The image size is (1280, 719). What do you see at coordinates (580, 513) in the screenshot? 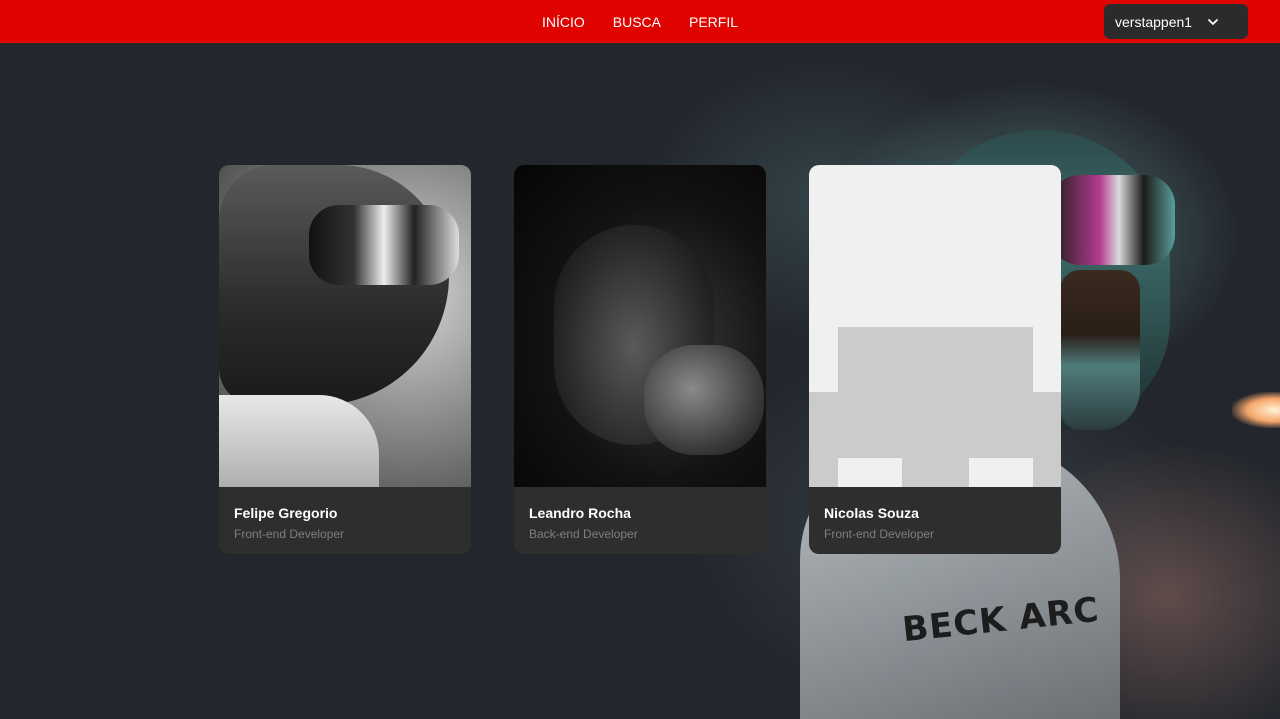
I see `card-name: Leandro Rocha` at bounding box center [580, 513].